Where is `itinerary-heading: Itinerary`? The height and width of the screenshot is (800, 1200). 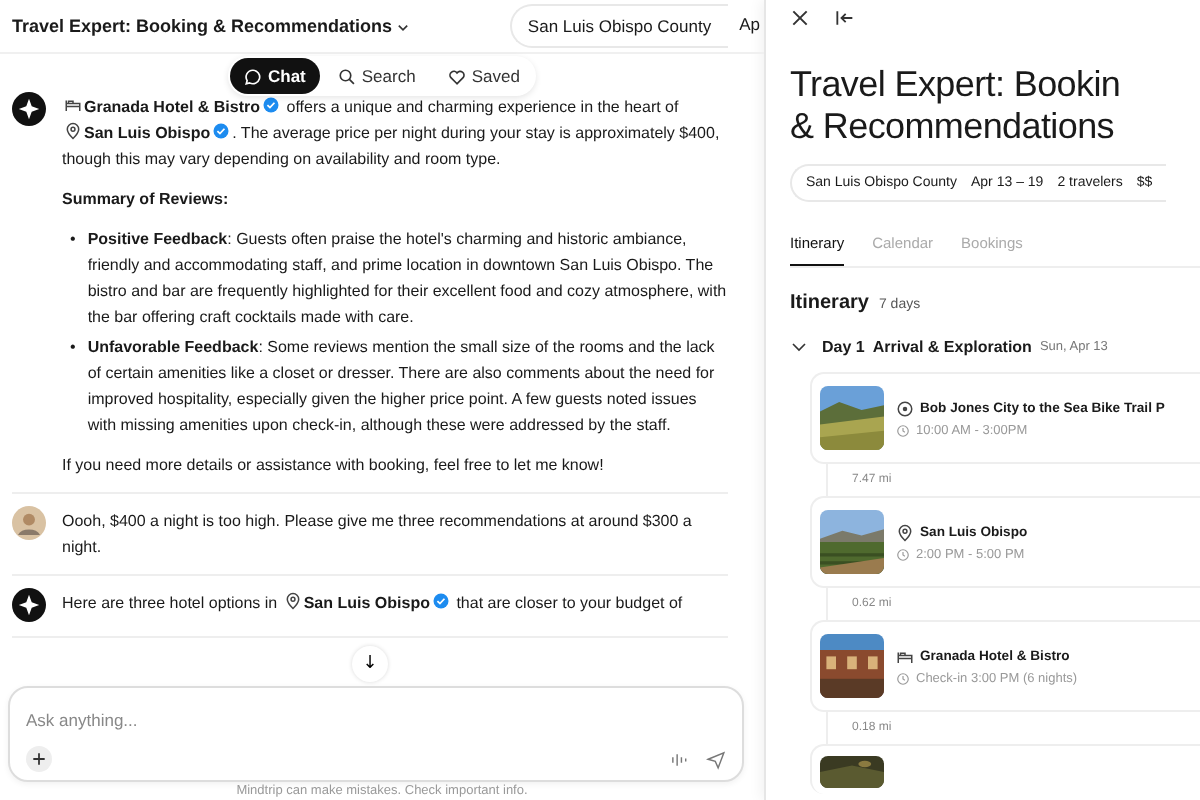 itinerary-heading: Itinerary is located at coordinates (829, 303).